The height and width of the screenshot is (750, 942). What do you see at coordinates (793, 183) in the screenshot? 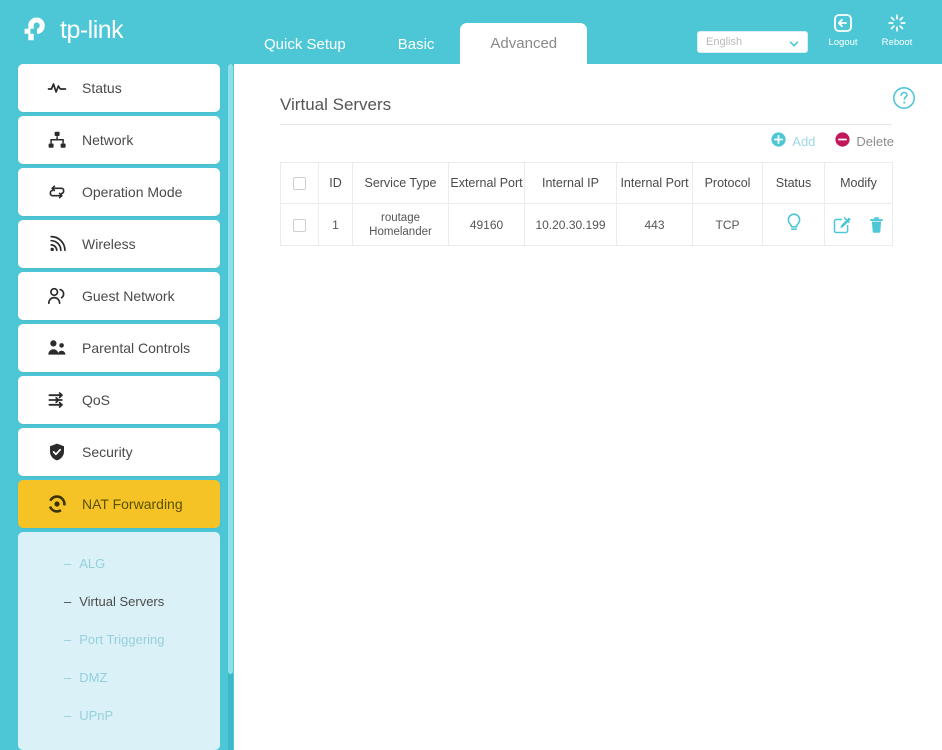
I see `column-header-status: Status` at bounding box center [793, 183].